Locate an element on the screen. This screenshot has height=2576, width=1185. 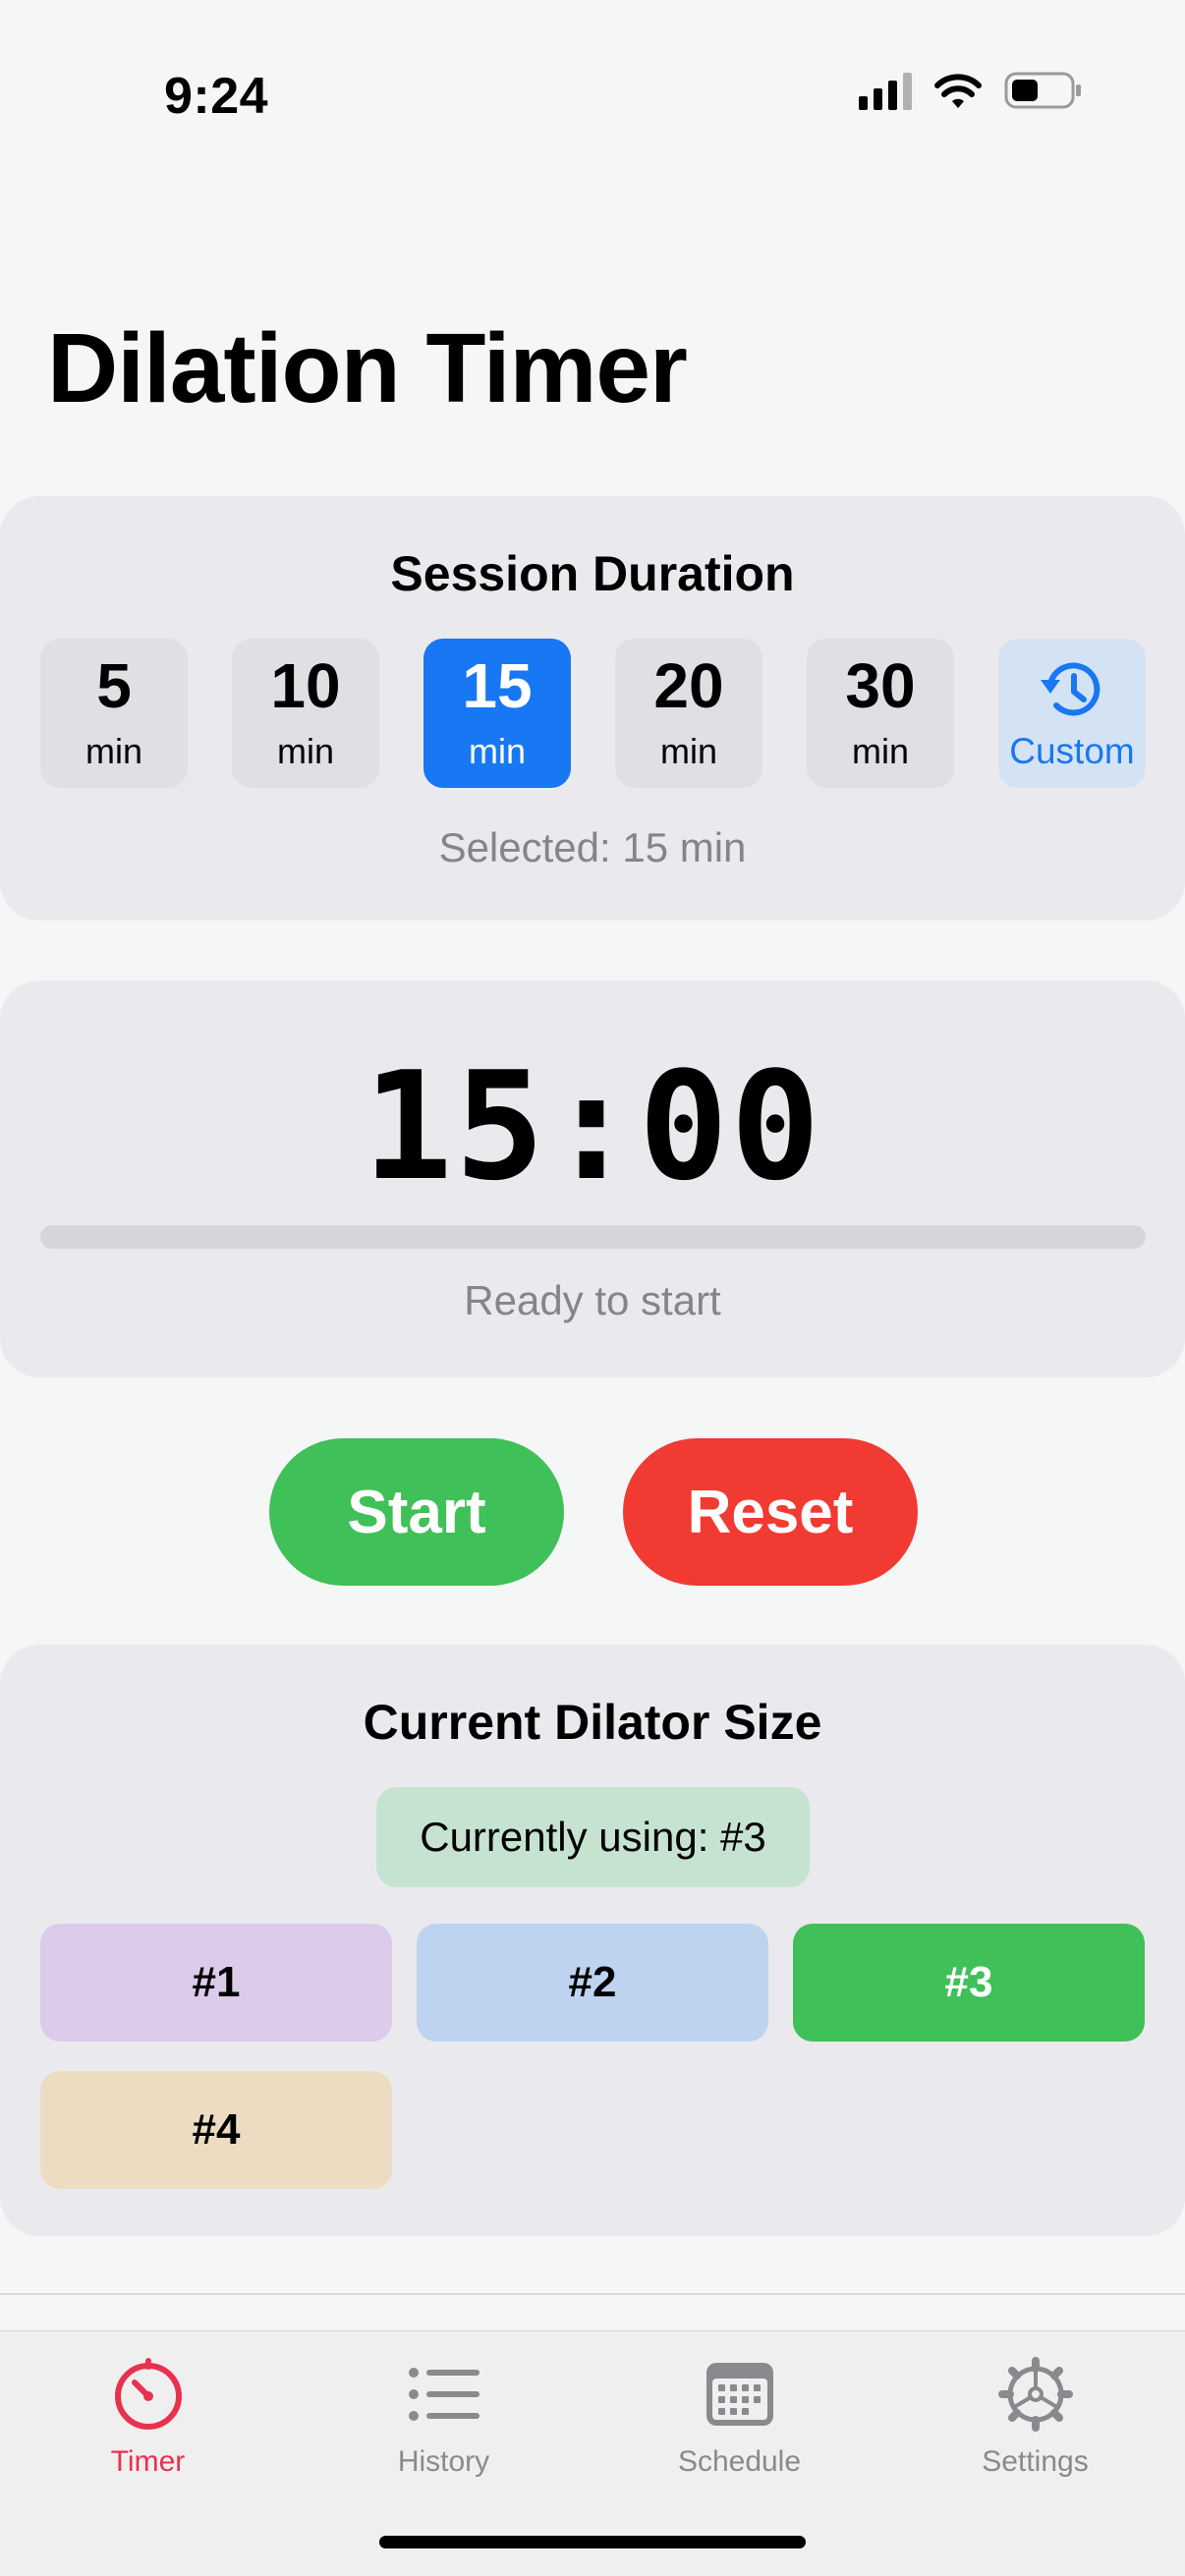
session-duration-heading: Session Duration is located at coordinates (592, 573).